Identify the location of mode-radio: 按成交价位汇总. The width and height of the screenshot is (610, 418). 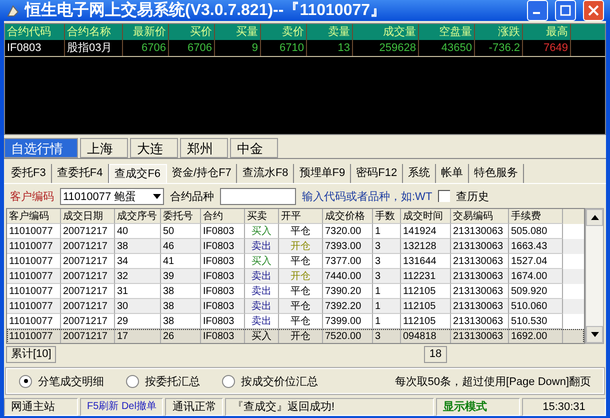
(270, 381).